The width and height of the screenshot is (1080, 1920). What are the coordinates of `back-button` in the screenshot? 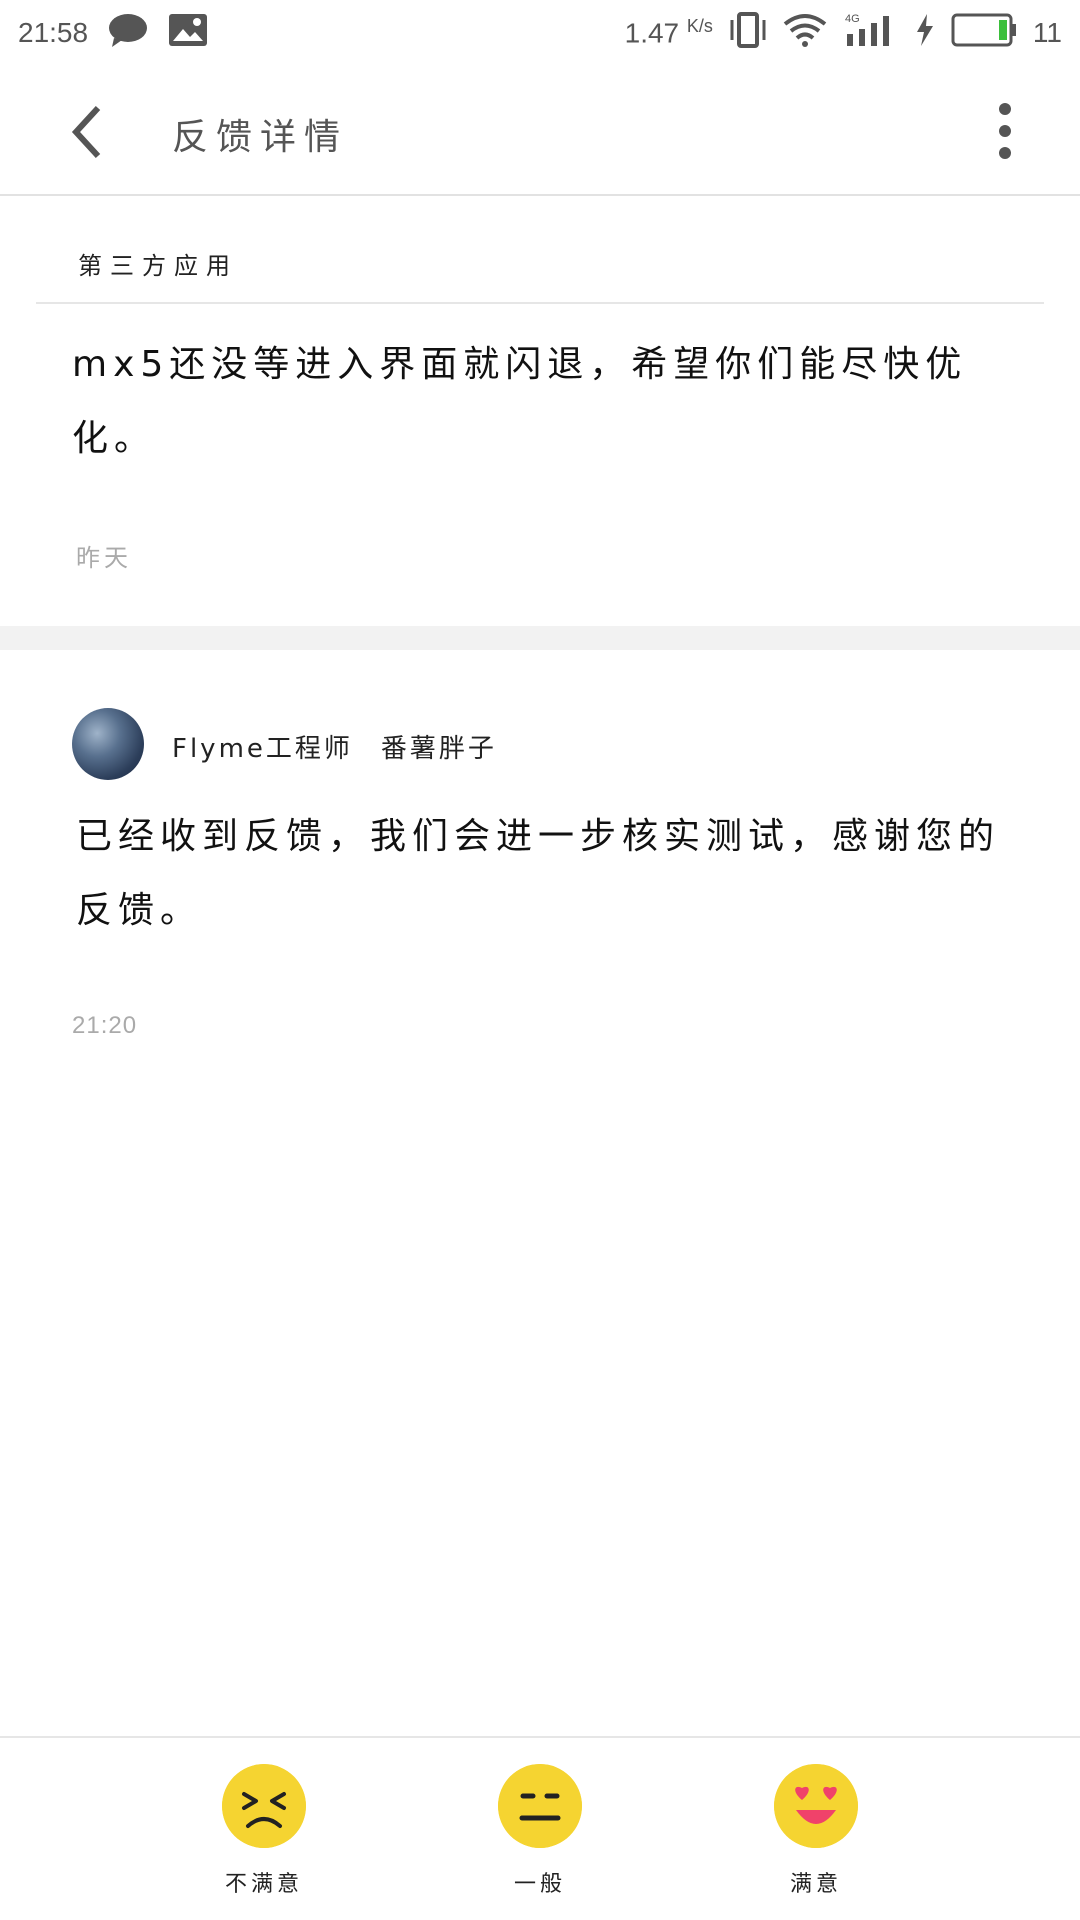 It's located at (88, 132).